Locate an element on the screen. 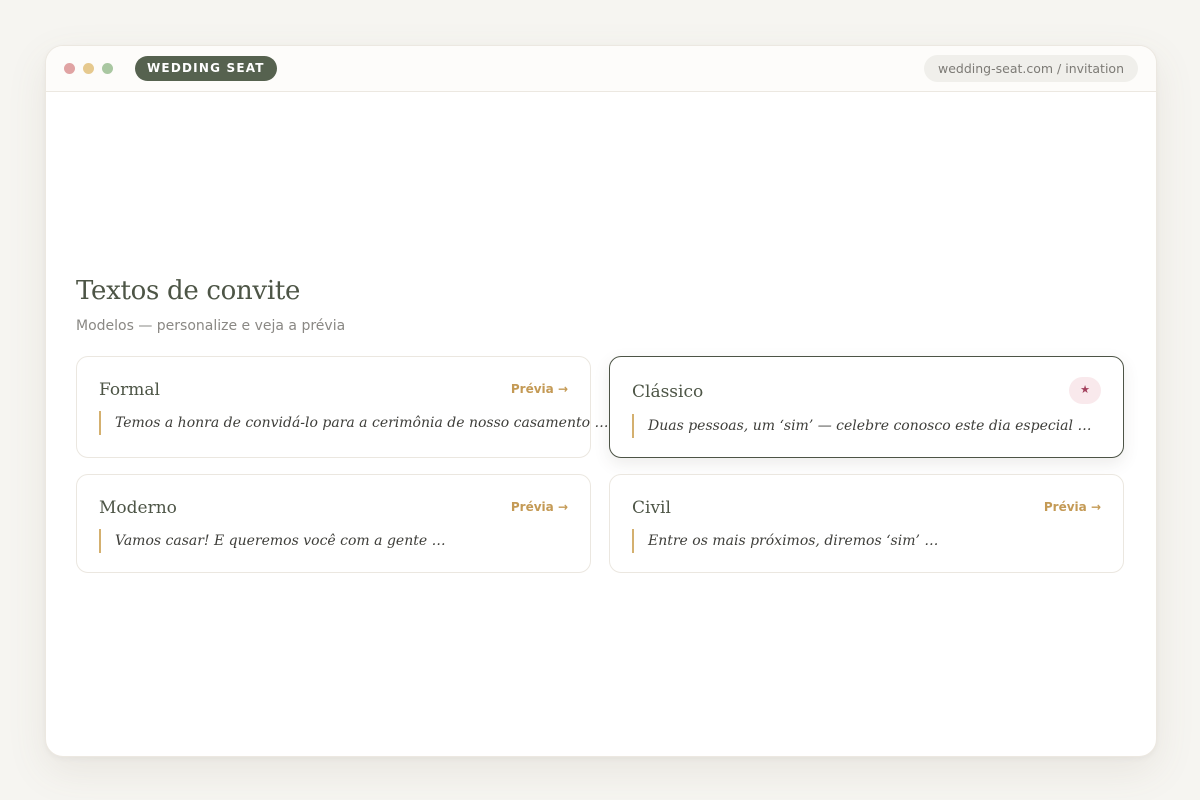  maximize-window-dot is located at coordinates (107, 68).